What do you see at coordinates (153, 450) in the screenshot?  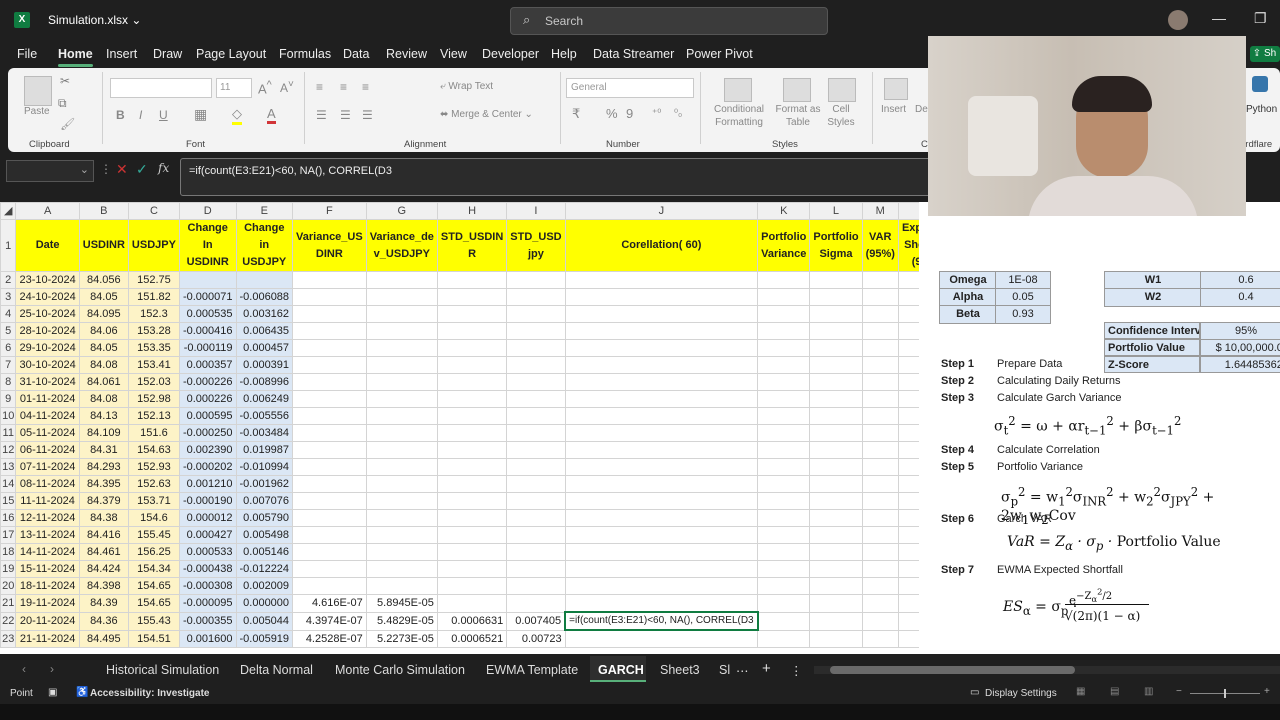 I see `usdjpy-cell: 154.63` at bounding box center [153, 450].